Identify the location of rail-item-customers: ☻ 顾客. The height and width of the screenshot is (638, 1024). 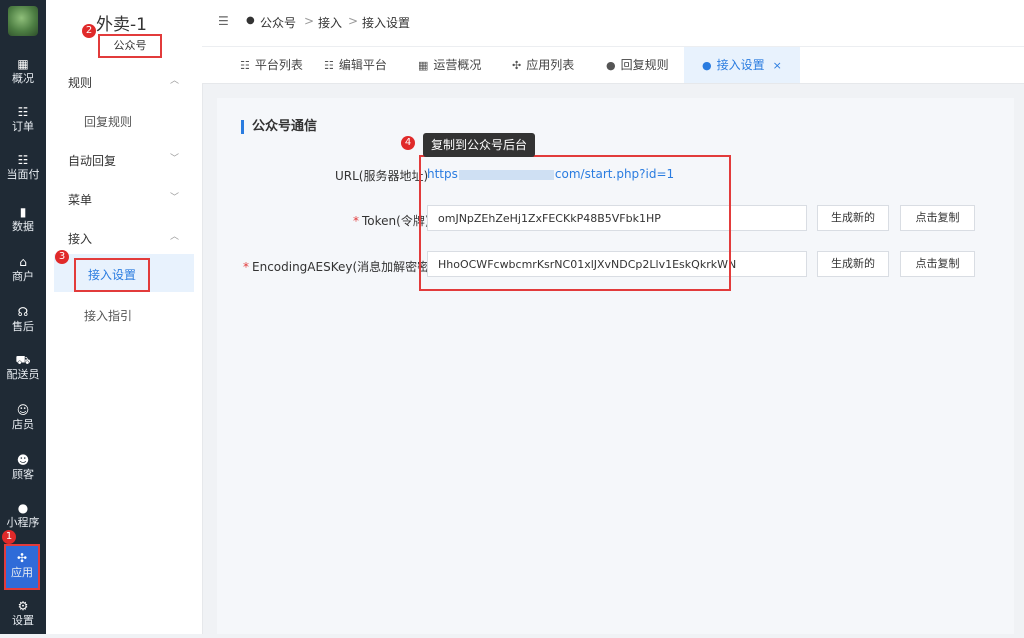
(23, 469).